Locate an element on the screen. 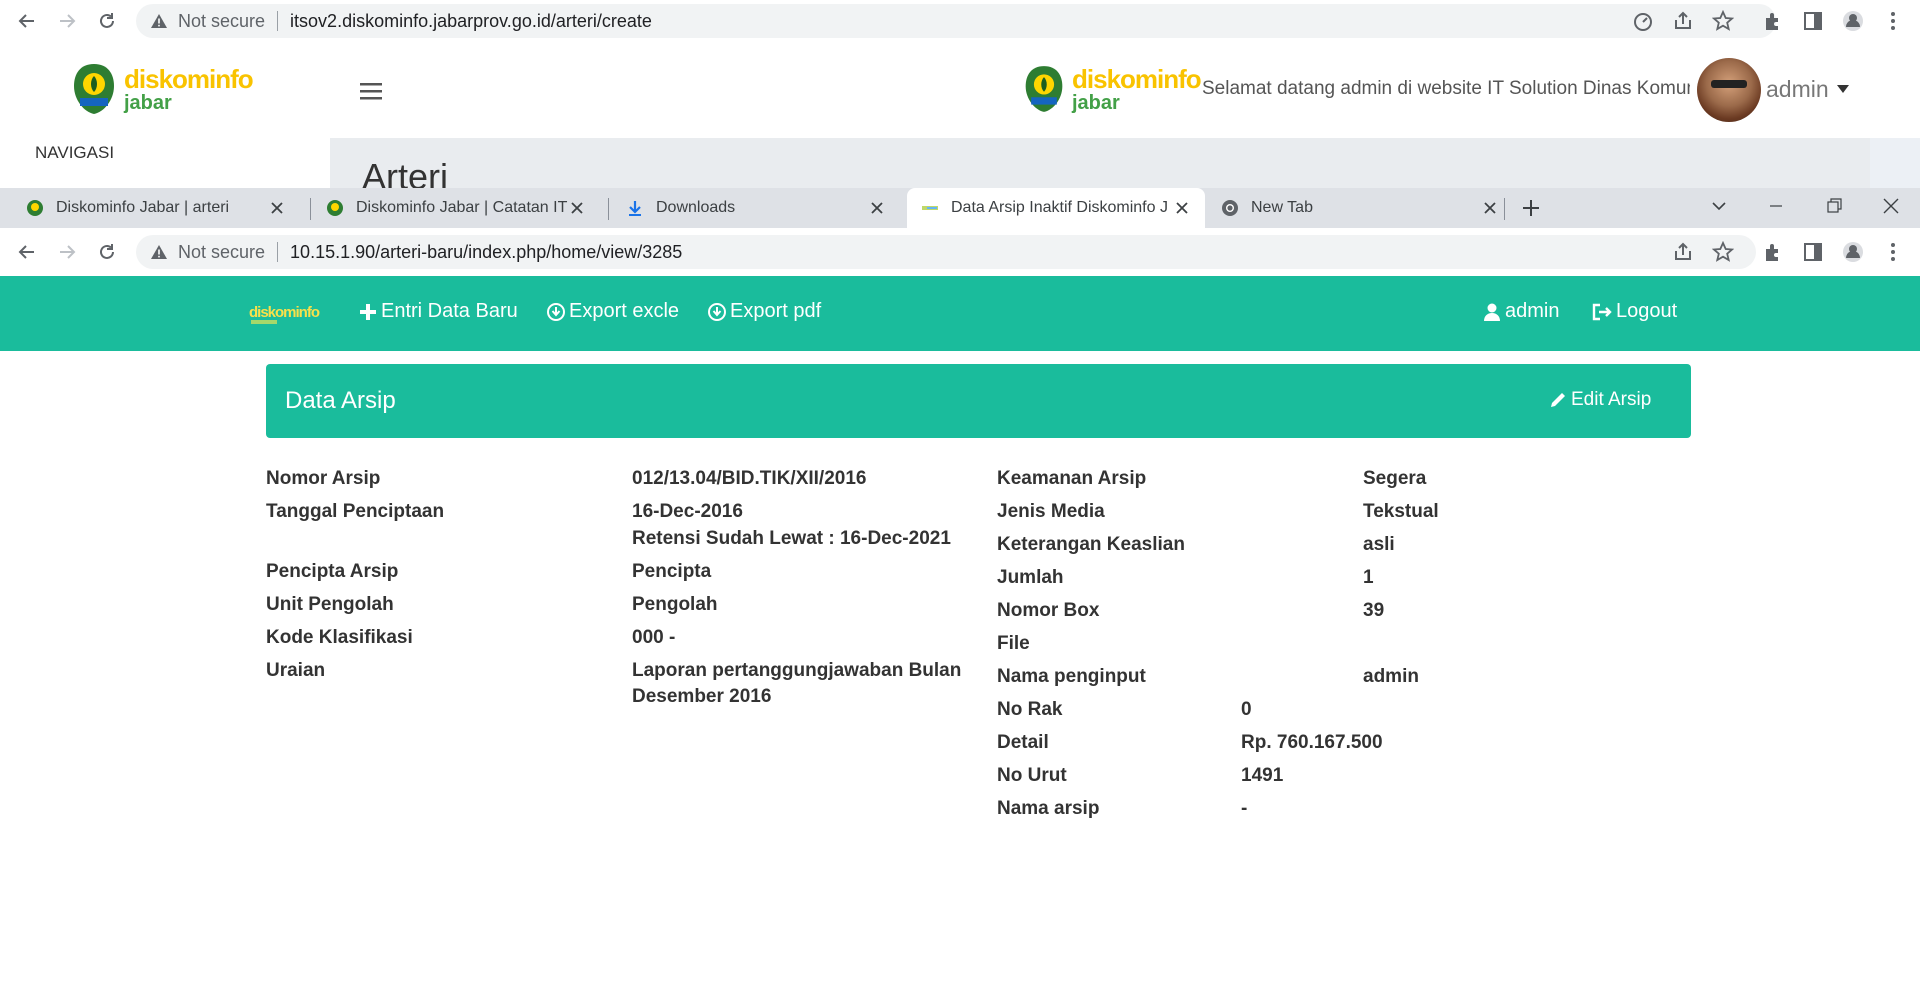 This screenshot has height=982, width=1920. field-value-nomor-arsip: 012/13.04/BID.TIK/XII/2016 is located at coordinates (749, 478).